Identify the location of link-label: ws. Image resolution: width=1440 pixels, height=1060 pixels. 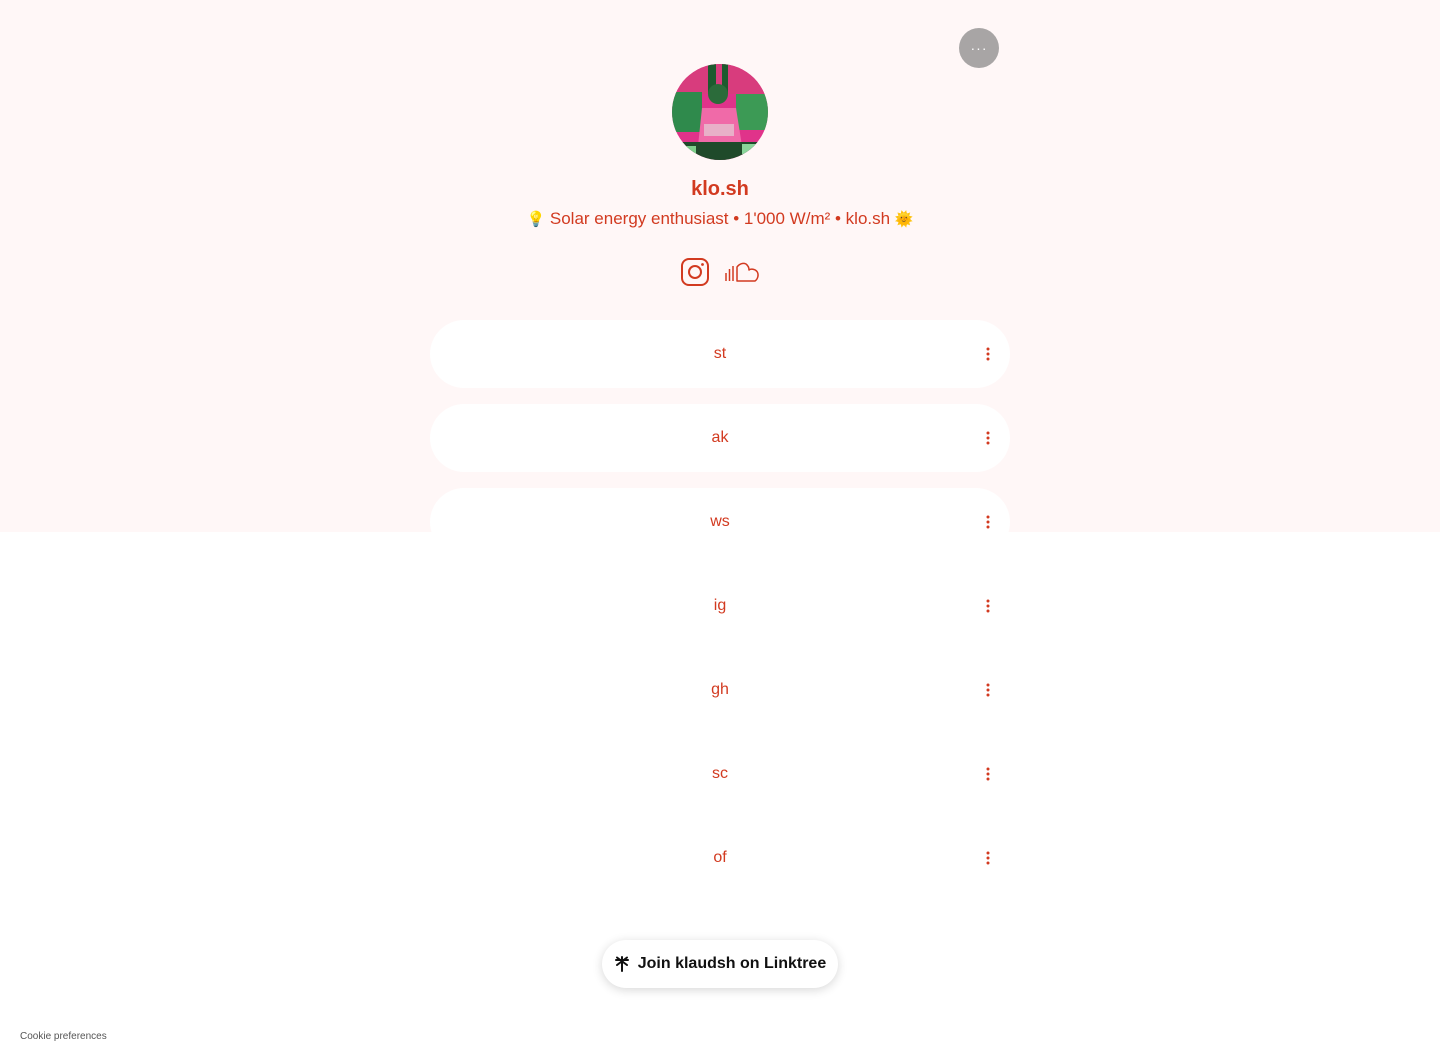
(720, 521).